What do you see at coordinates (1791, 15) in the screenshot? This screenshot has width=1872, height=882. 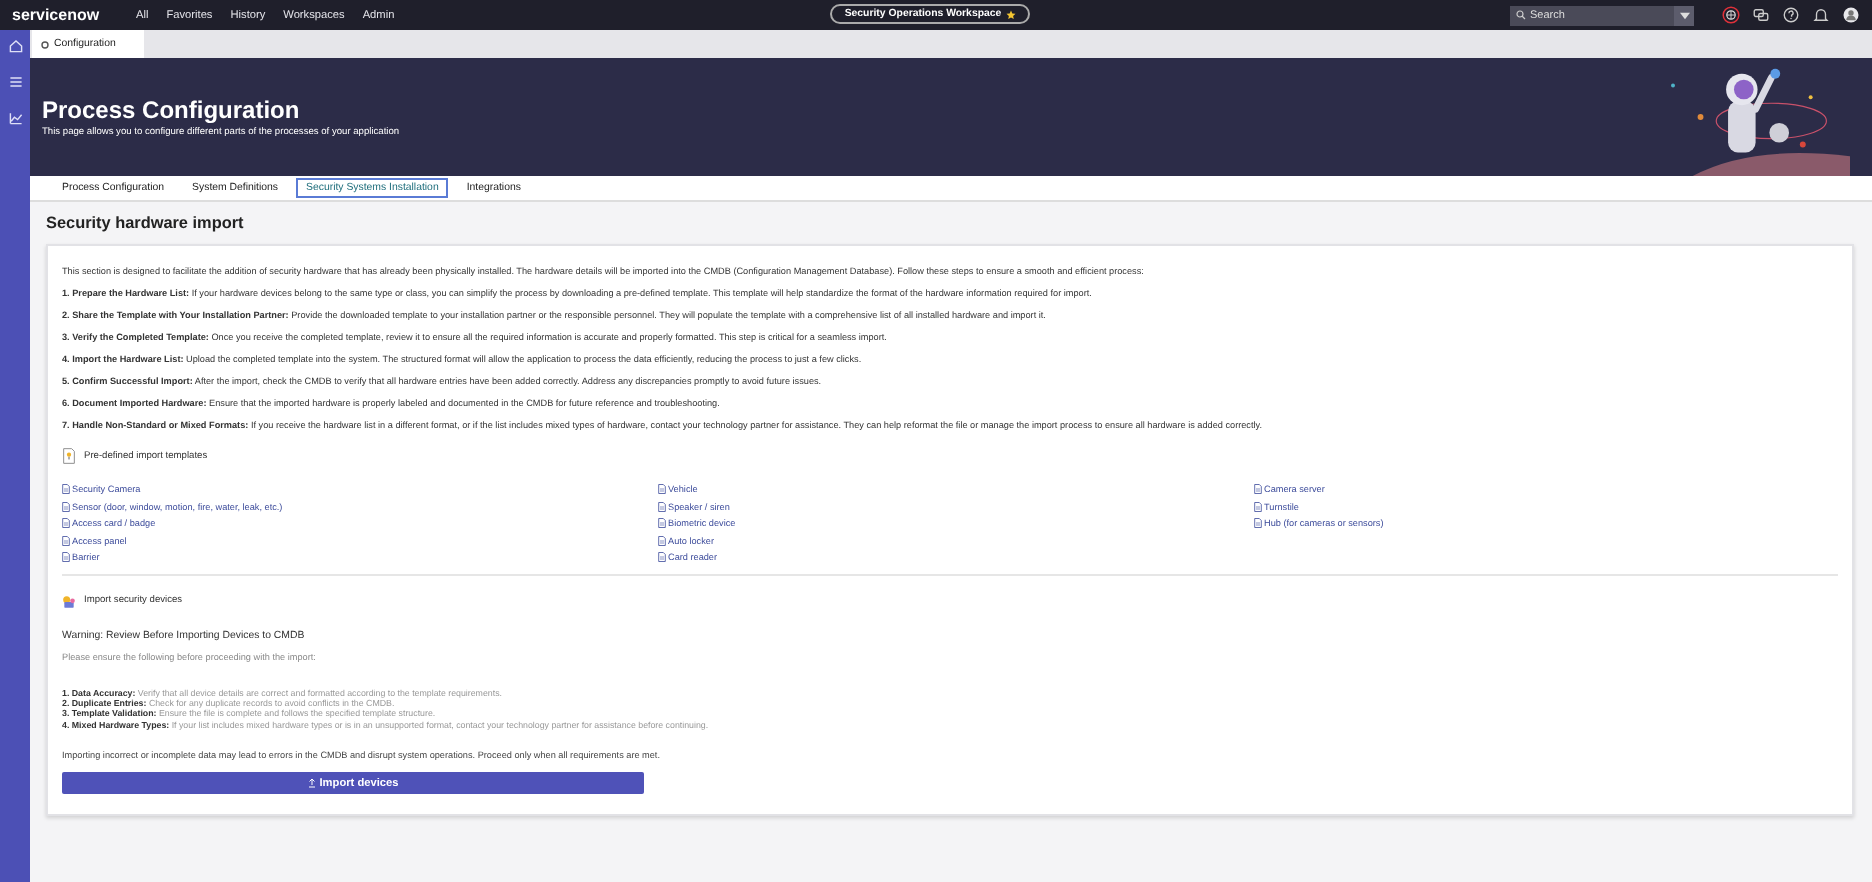 I see `help-icon` at bounding box center [1791, 15].